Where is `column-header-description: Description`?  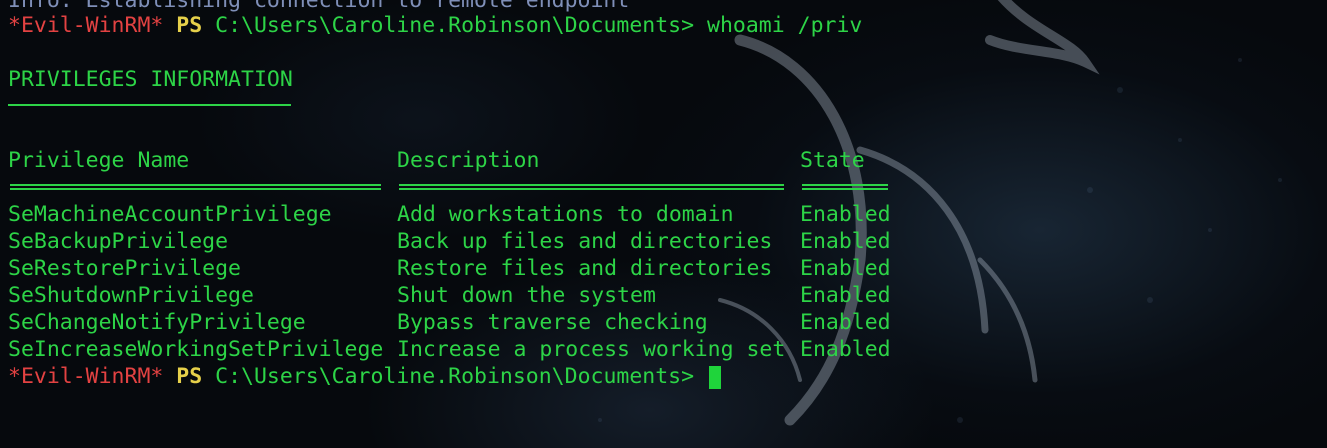 column-header-description: Description is located at coordinates (468, 160).